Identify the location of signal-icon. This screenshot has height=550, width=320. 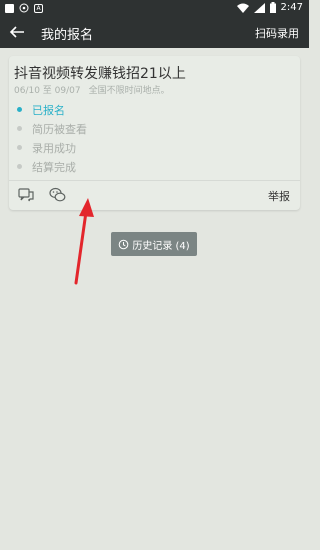
(259, 7).